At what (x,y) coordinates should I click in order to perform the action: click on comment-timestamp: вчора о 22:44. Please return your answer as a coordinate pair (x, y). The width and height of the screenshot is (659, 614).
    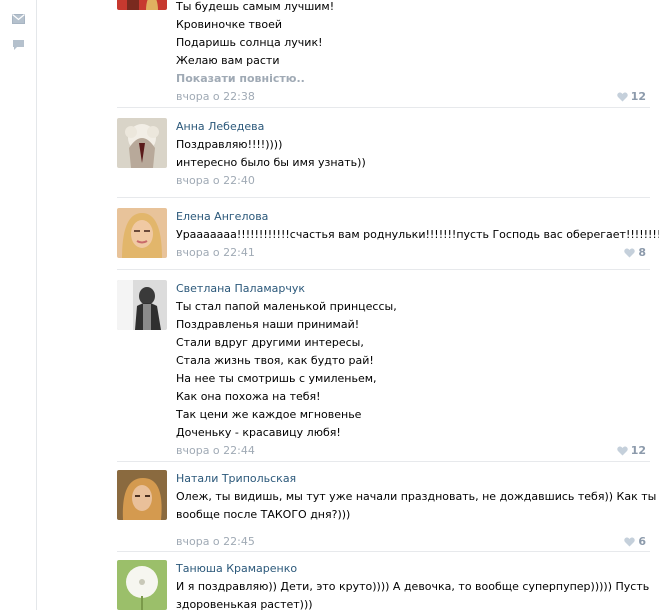
    Looking at the image, I should click on (215, 450).